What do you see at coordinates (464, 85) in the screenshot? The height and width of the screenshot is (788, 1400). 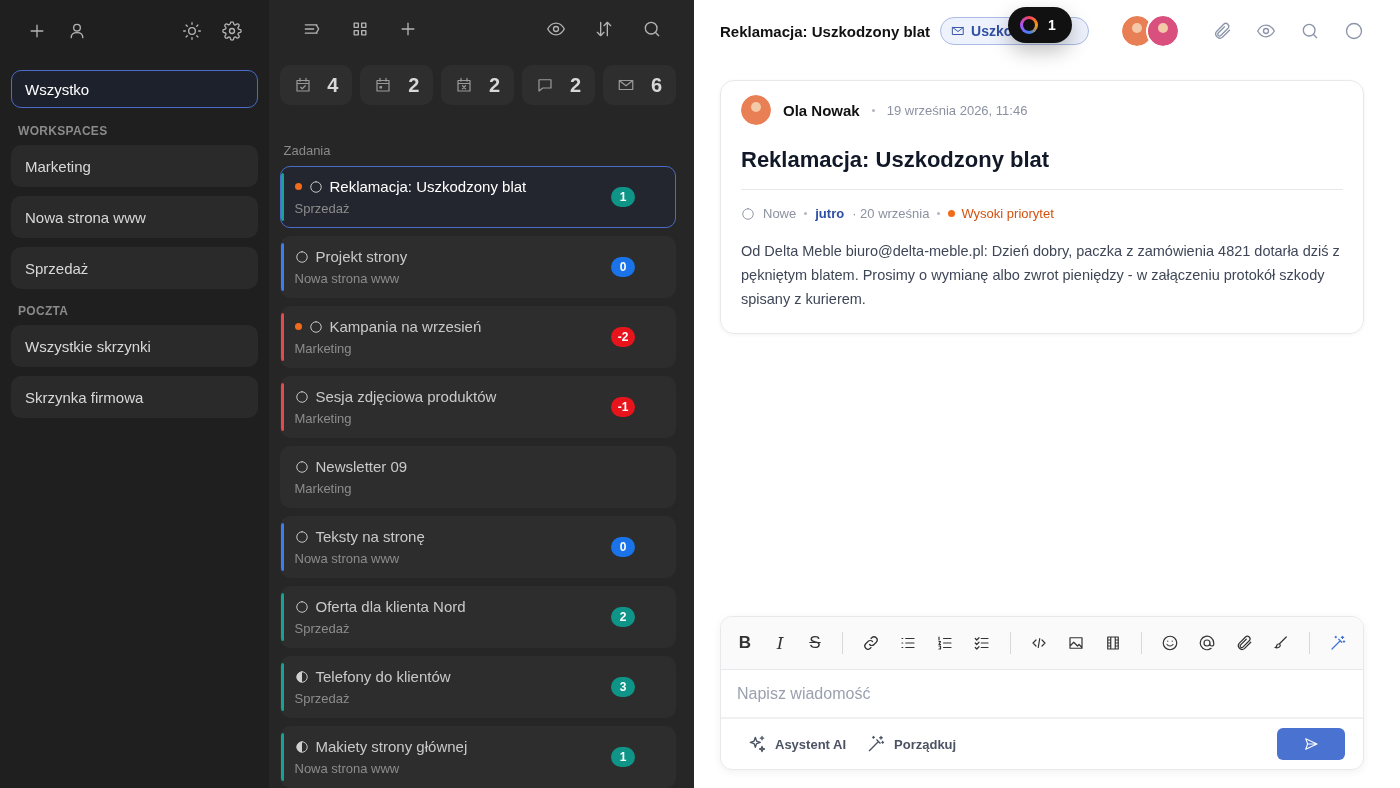 I see `calendar-cross-icon` at bounding box center [464, 85].